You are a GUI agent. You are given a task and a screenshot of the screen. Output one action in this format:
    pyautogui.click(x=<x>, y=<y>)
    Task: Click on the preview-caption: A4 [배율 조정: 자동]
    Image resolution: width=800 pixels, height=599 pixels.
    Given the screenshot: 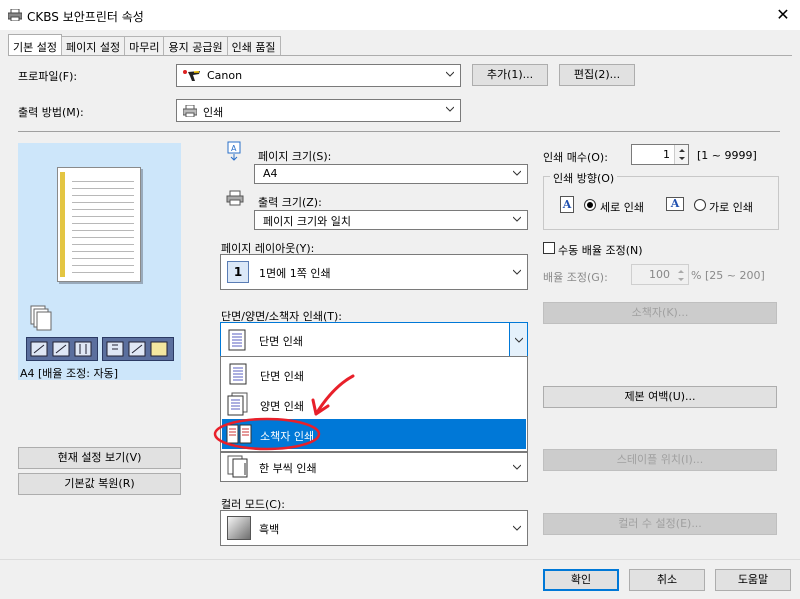 What is the action you would take?
    pyautogui.click(x=69, y=373)
    